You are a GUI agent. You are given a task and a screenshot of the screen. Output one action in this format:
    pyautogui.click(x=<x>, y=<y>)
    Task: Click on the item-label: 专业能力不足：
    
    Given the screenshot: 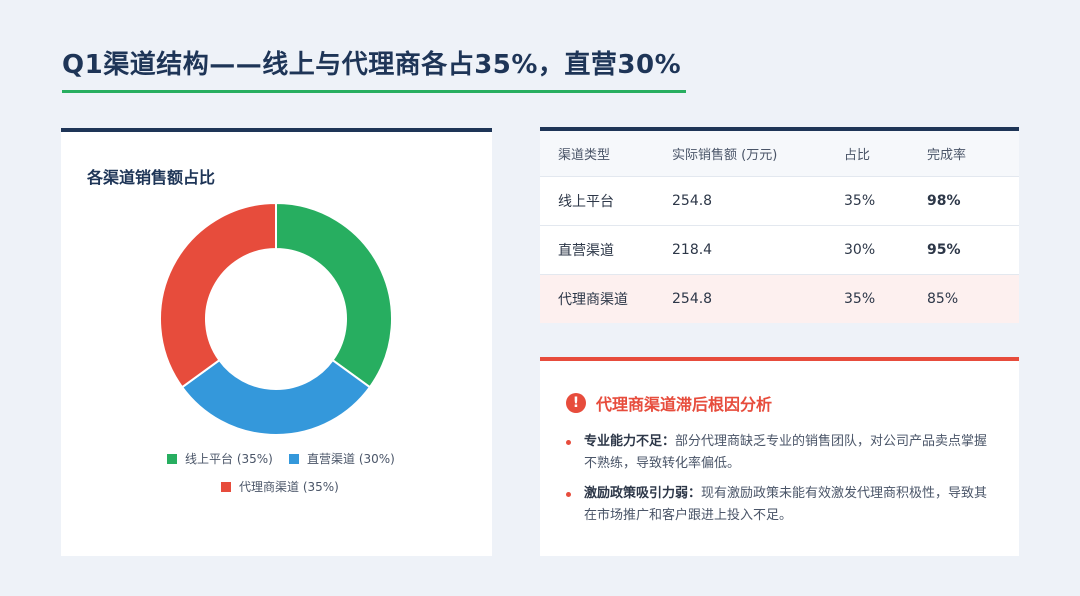 What is the action you would take?
    pyautogui.click(x=630, y=441)
    